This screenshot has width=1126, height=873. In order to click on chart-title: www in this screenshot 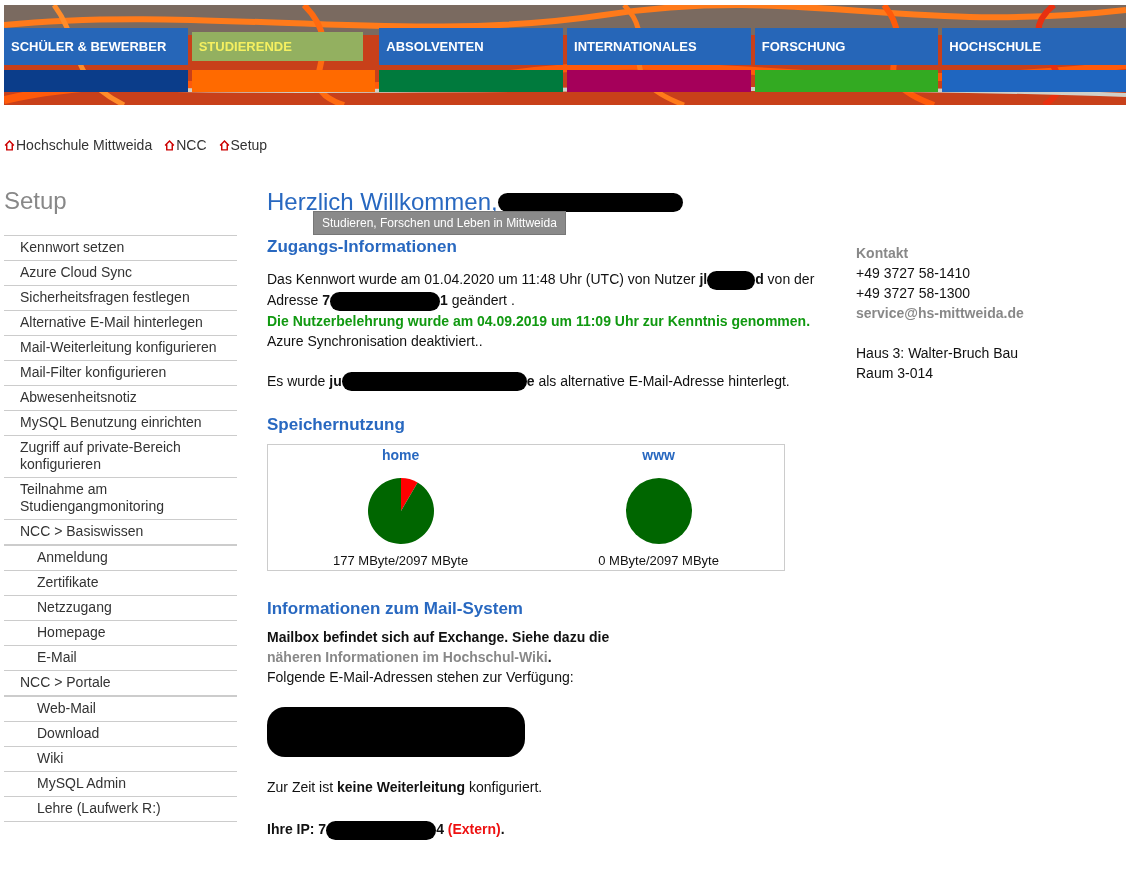, I will do `click(658, 455)`.